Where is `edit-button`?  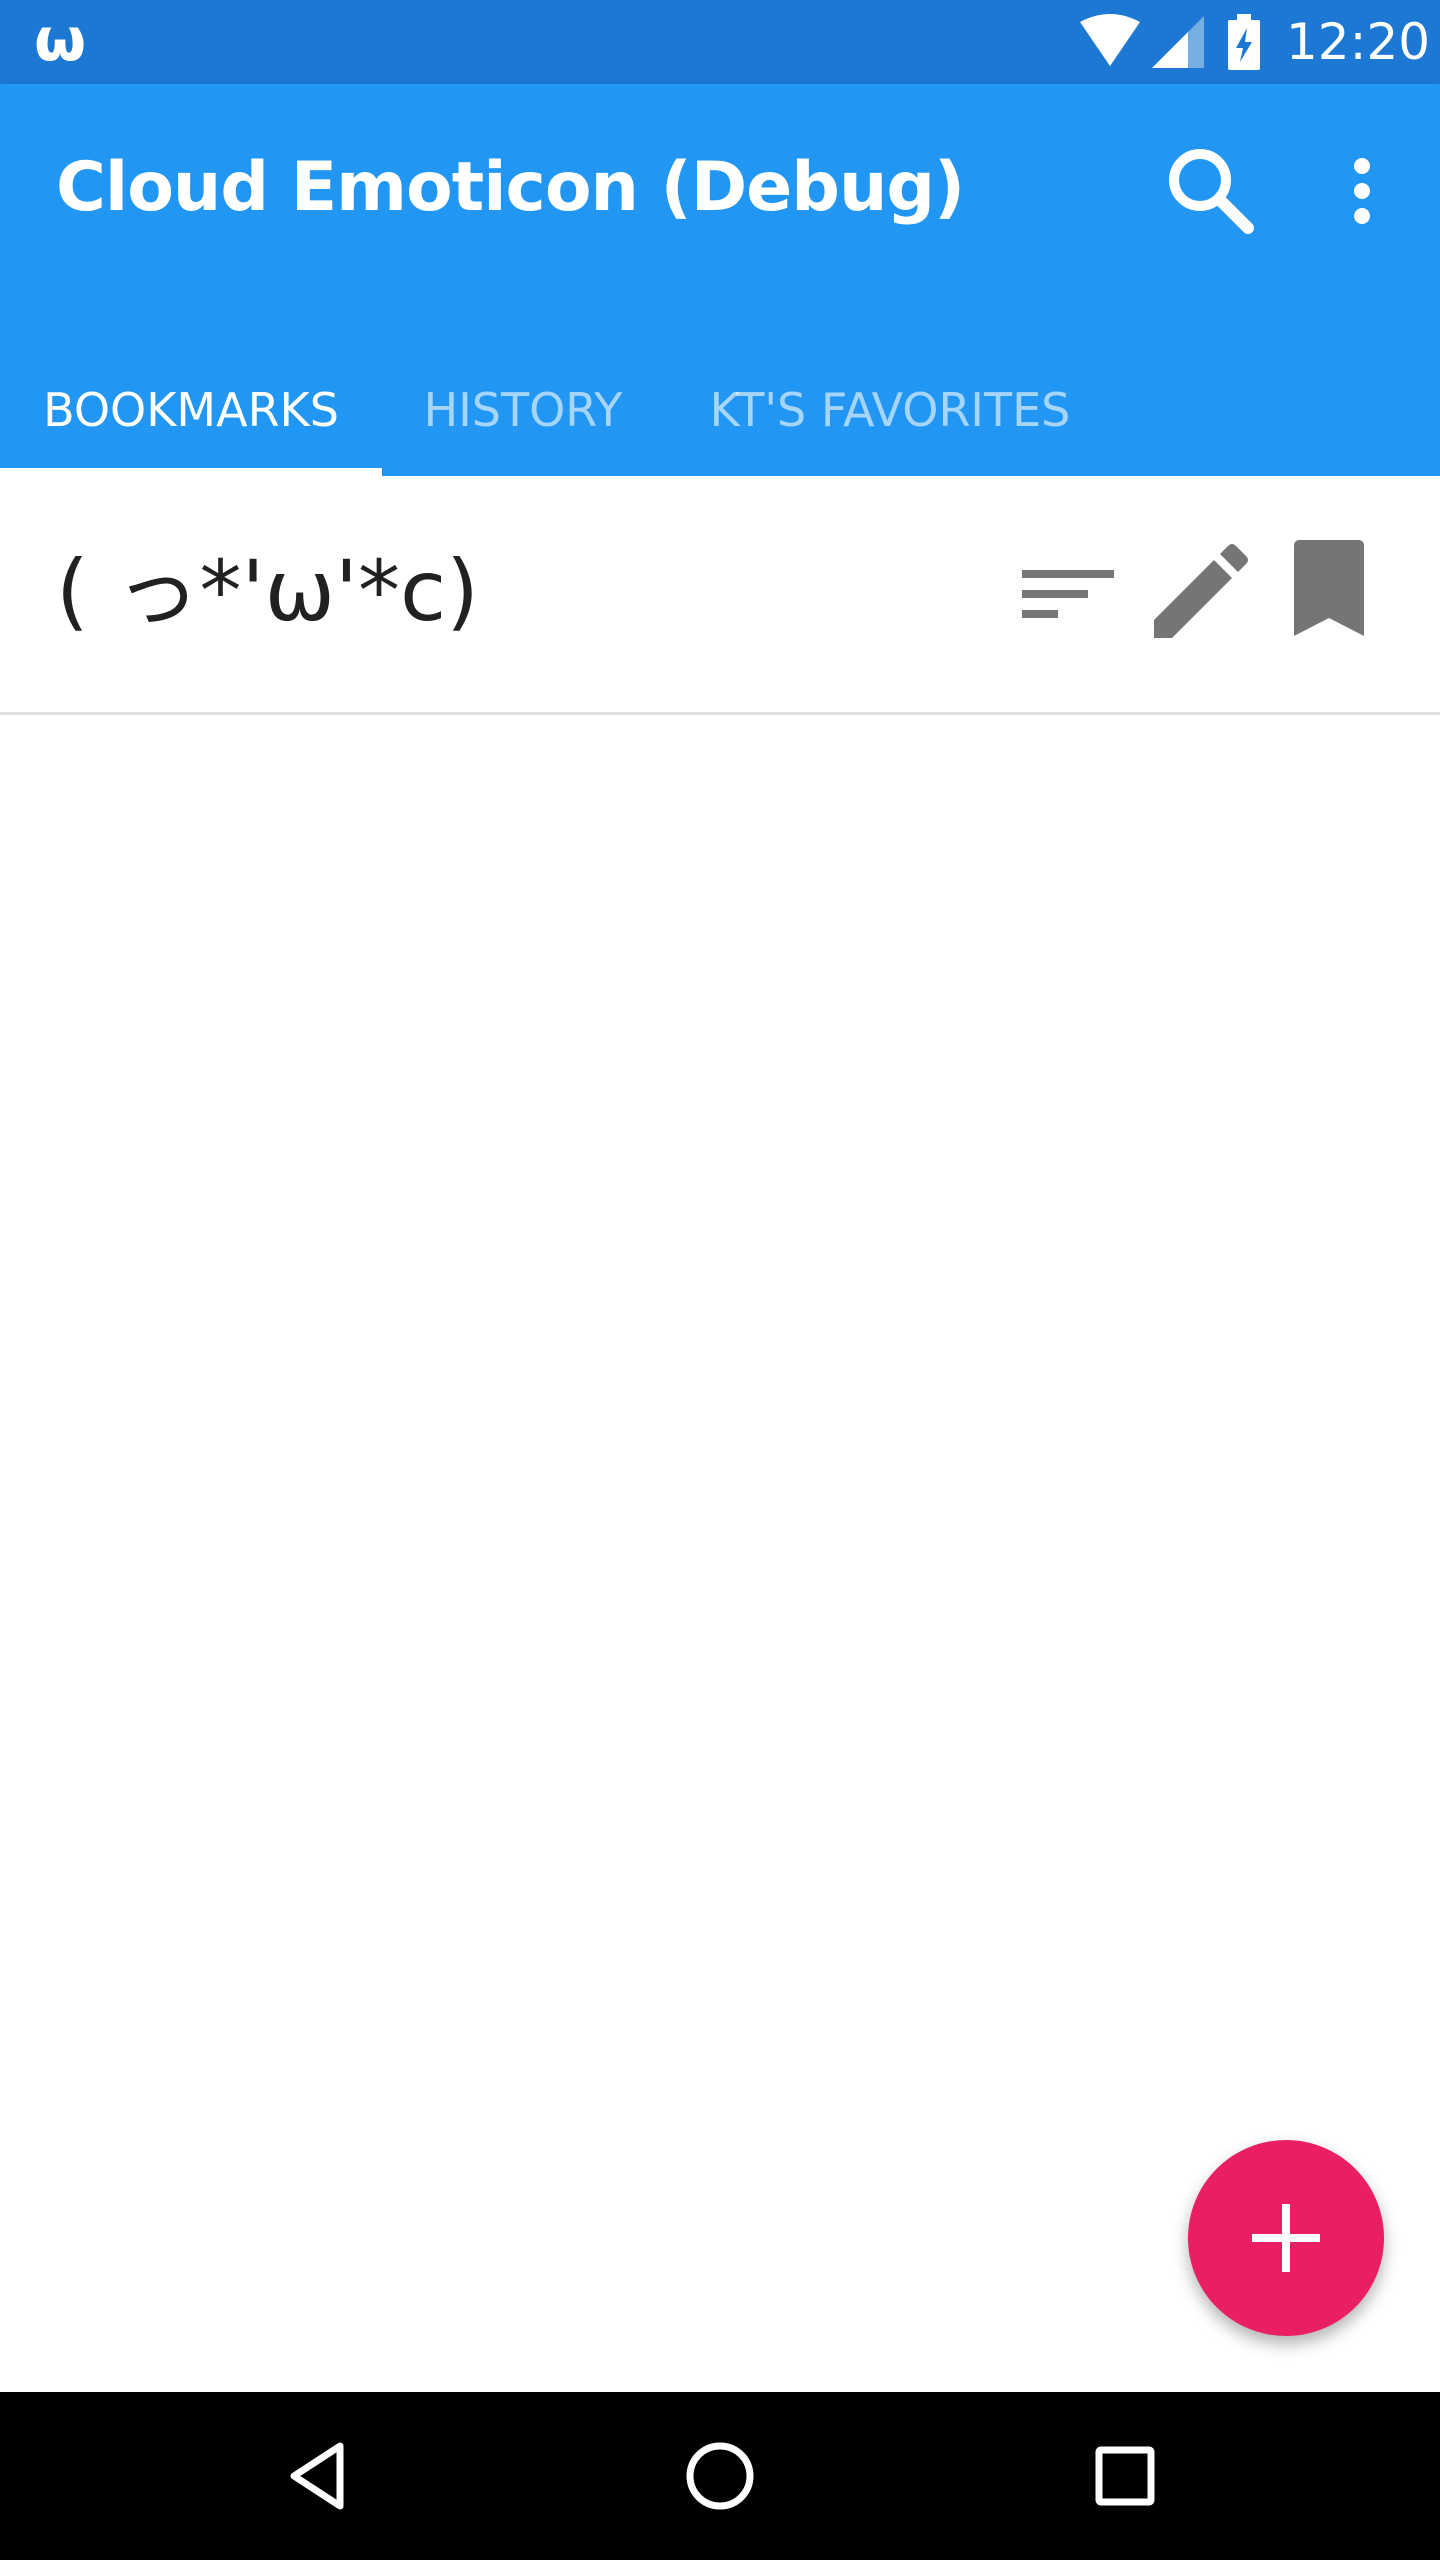
edit-button is located at coordinates (1198, 594).